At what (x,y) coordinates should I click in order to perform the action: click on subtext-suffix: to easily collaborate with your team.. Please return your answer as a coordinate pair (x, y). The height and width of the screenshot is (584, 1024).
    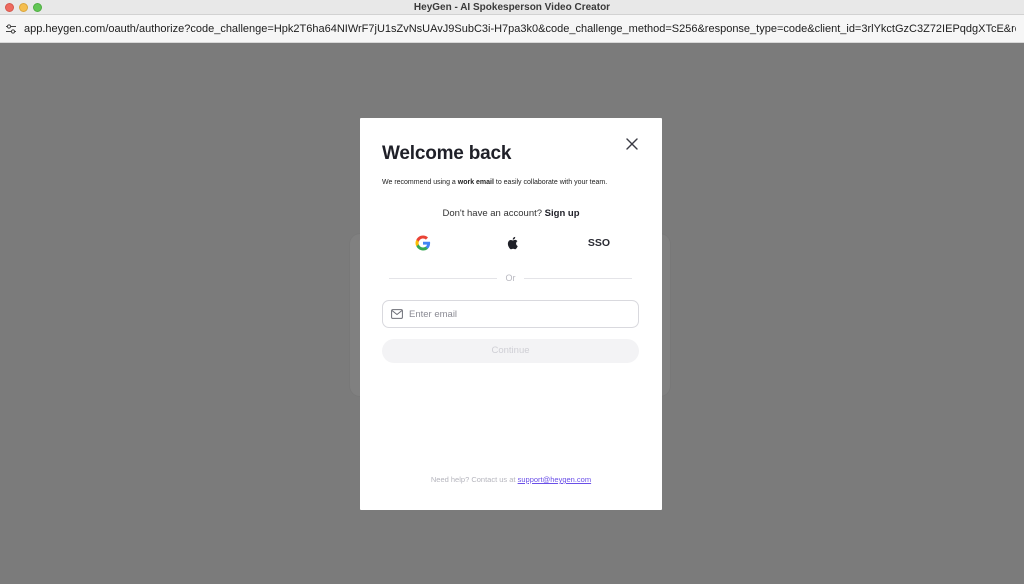
    Looking at the image, I should click on (550, 182).